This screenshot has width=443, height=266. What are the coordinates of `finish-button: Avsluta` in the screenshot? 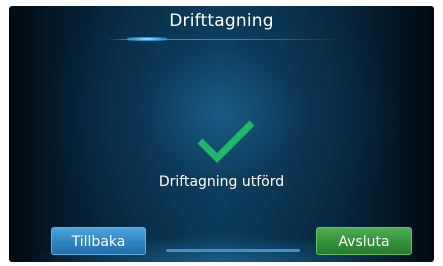 It's located at (364, 241).